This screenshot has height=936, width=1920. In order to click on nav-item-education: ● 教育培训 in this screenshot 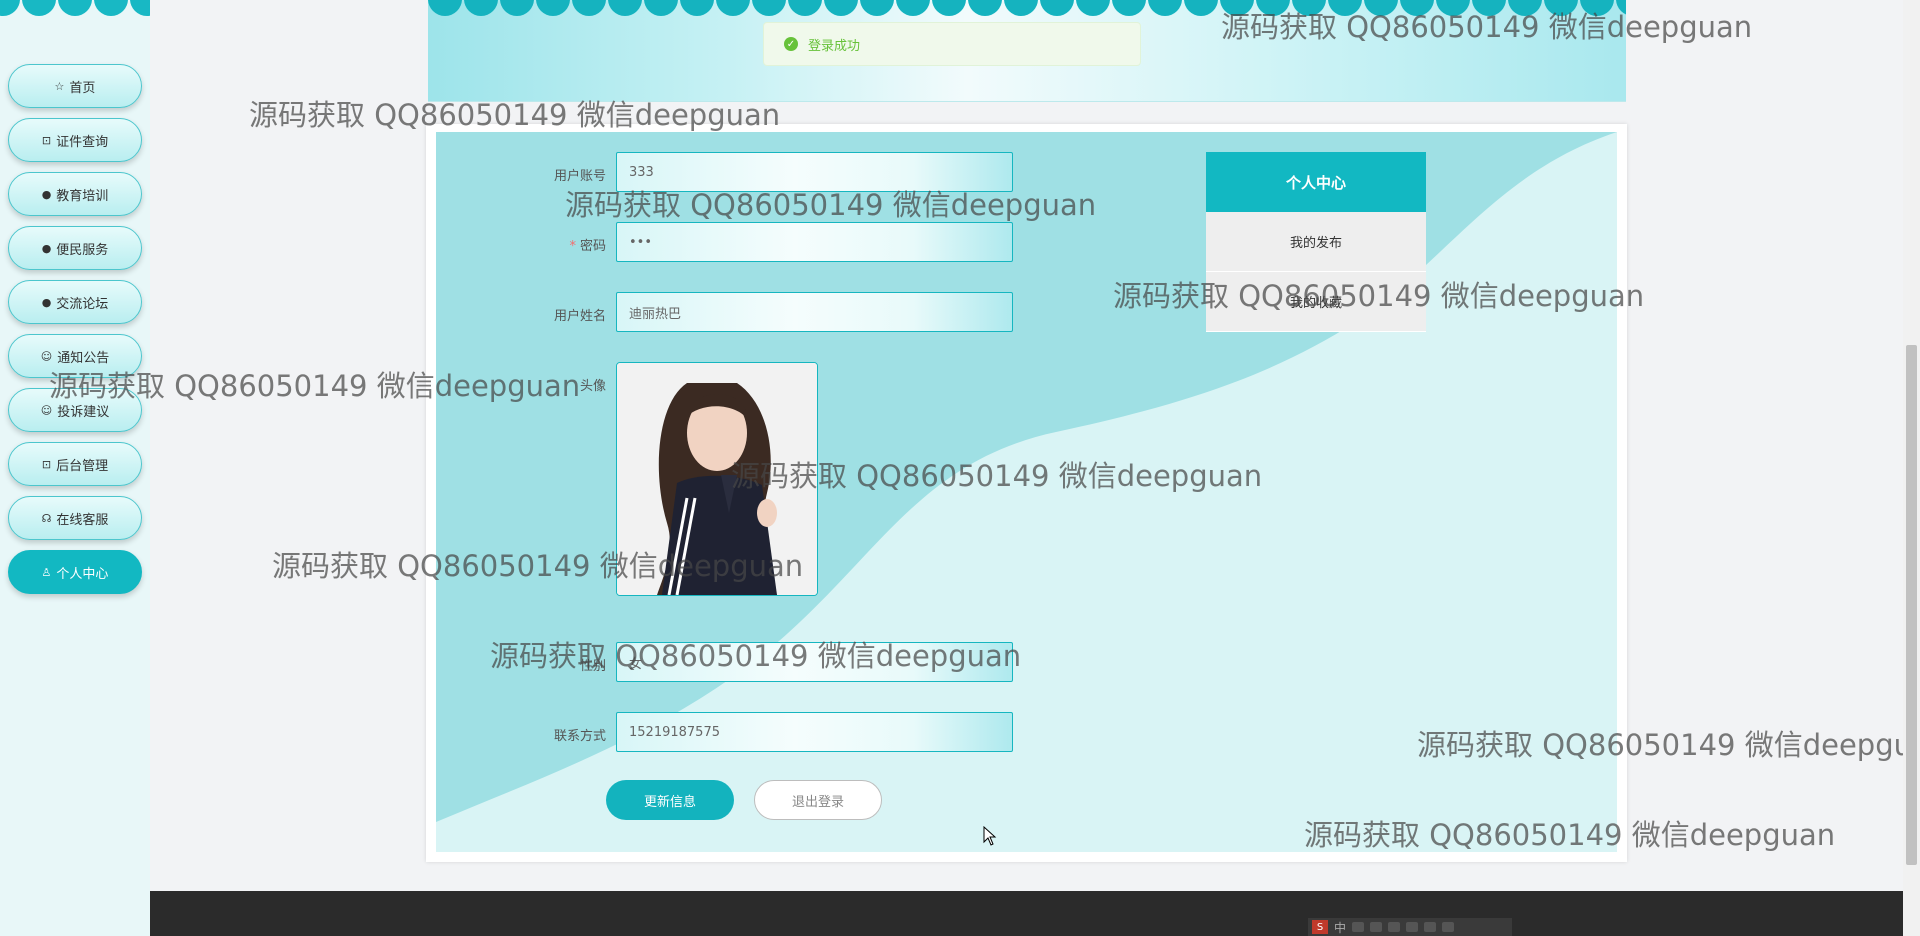, I will do `click(75, 194)`.